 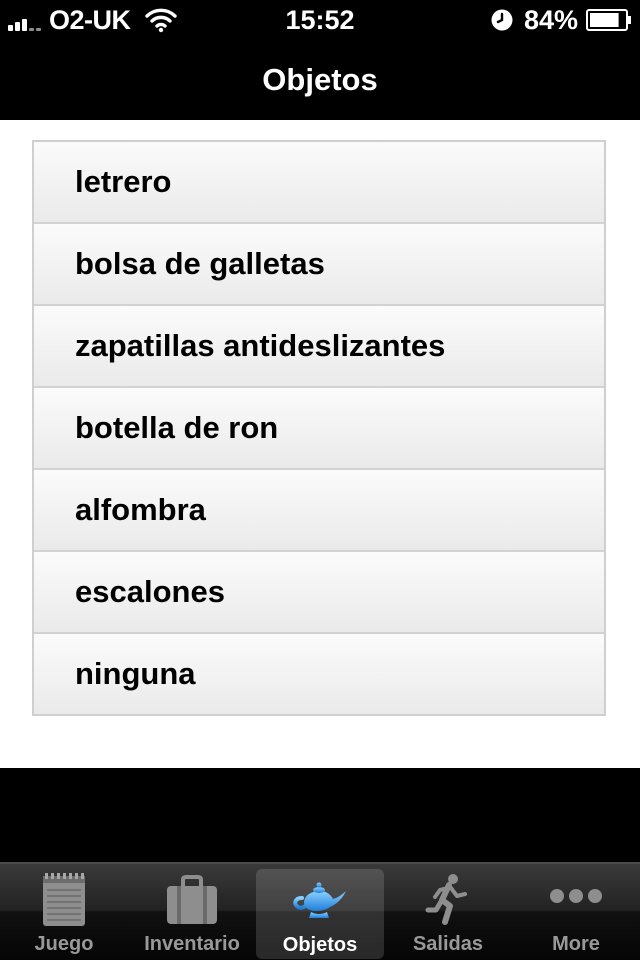 What do you see at coordinates (319, 509) in the screenshot?
I see `list-item-alfombra: alfombra` at bounding box center [319, 509].